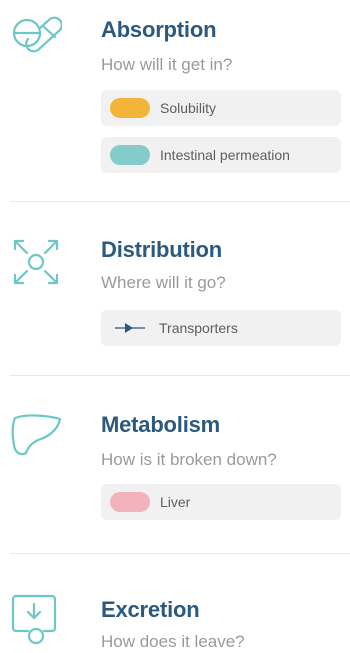  Describe the element at coordinates (225, 155) in the screenshot. I see `chip-label: Intestinal permeation` at that location.